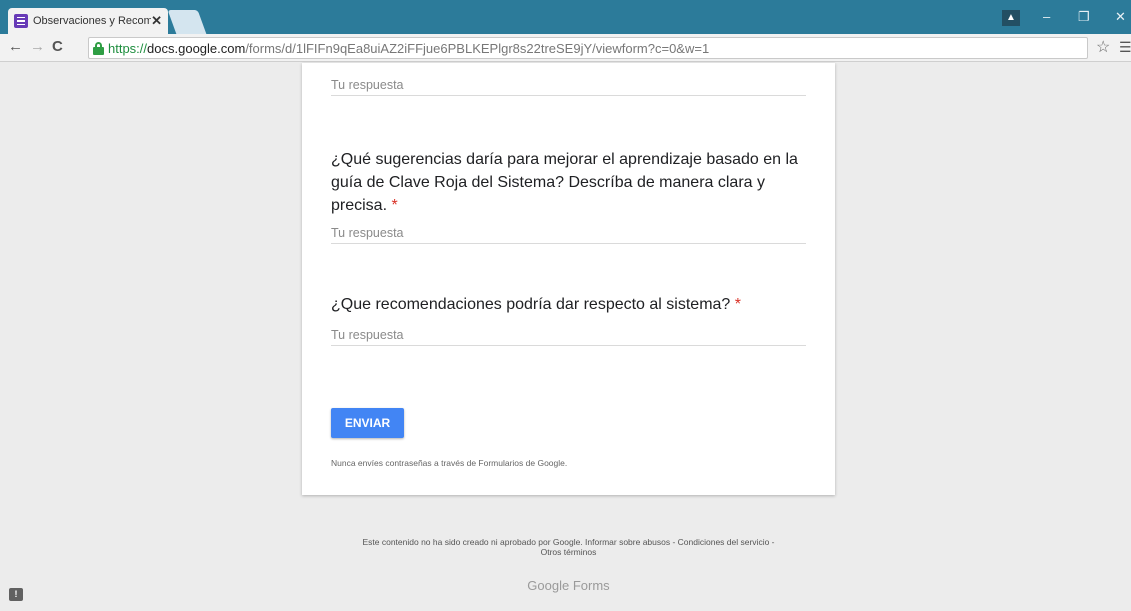 The image size is (1131, 611). What do you see at coordinates (568, 552) in the screenshot?
I see `disclaimer-line-2: Otros términos` at bounding box center [568, 552].